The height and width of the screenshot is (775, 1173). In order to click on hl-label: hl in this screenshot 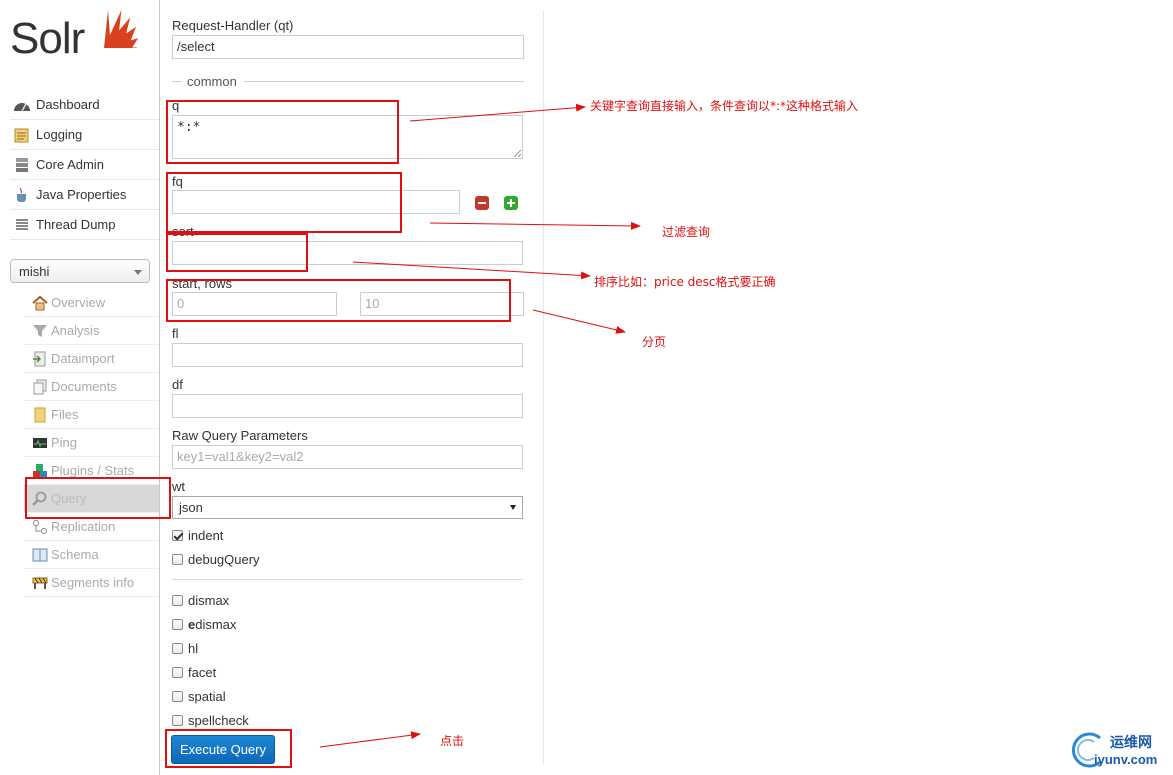, I will do `click(193, 648)`.